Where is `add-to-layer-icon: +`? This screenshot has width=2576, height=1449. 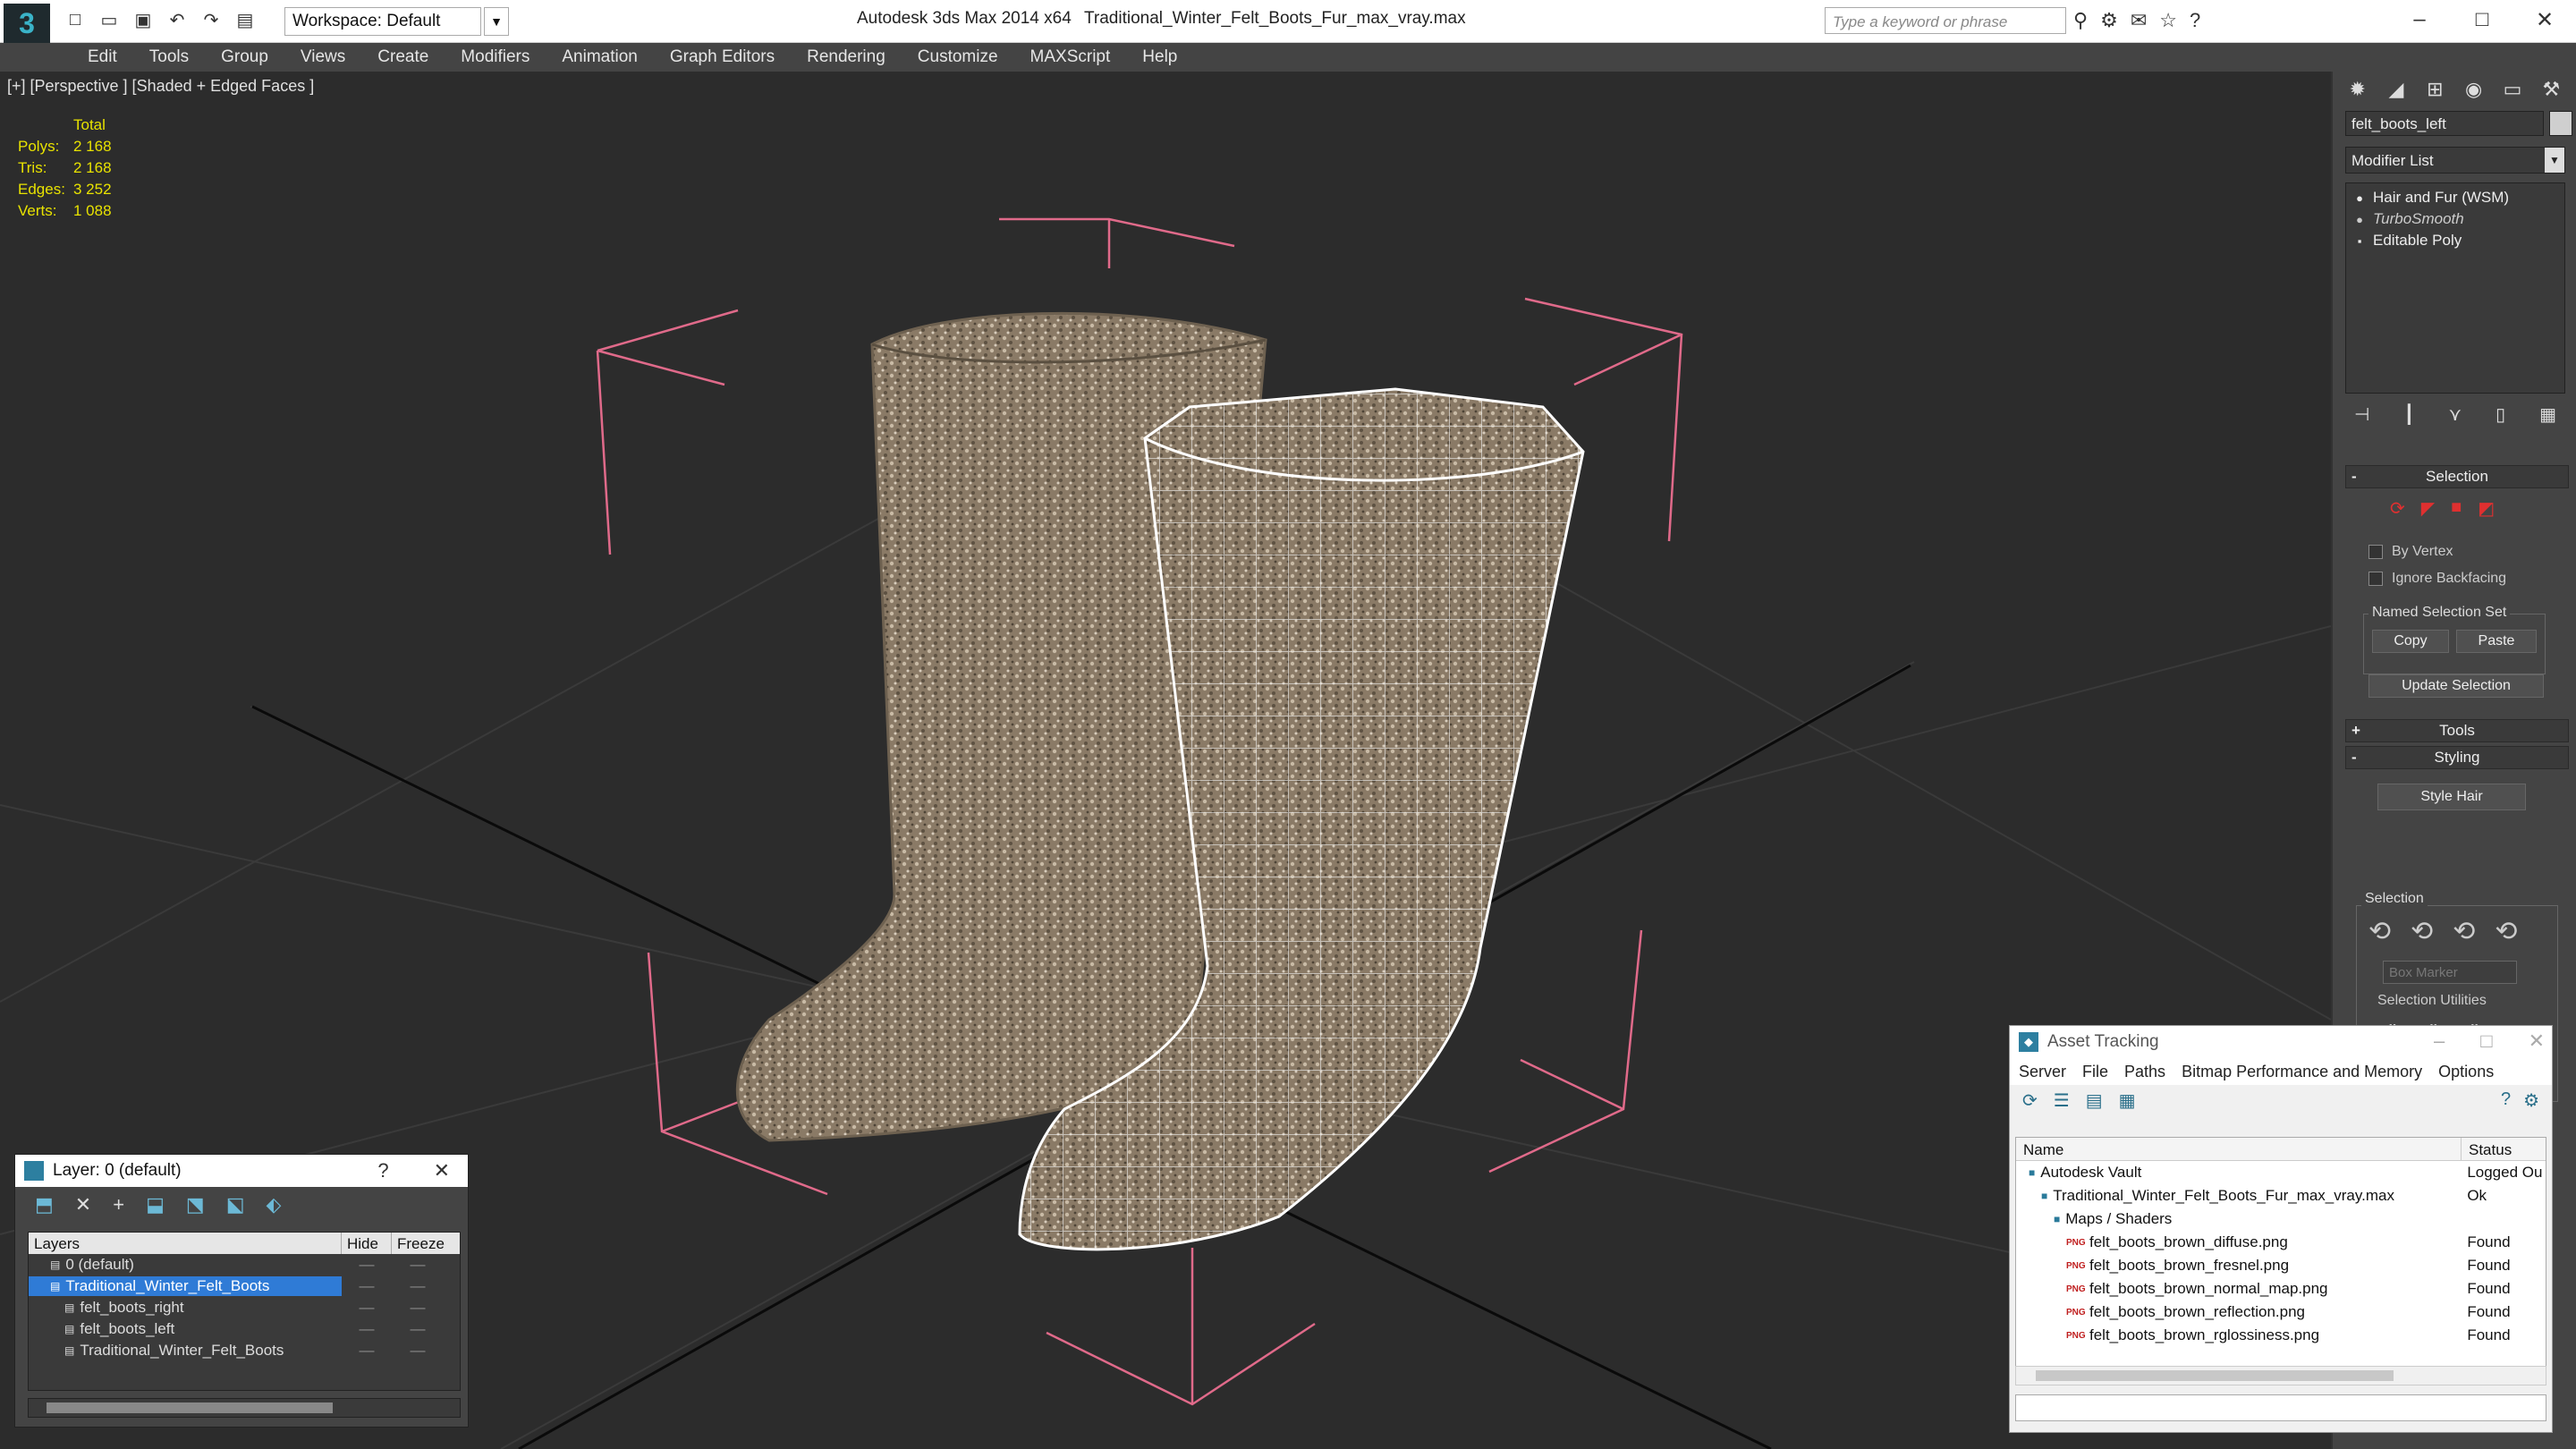 add-to-layer-icon: + is located at coordinates (118, 1204).